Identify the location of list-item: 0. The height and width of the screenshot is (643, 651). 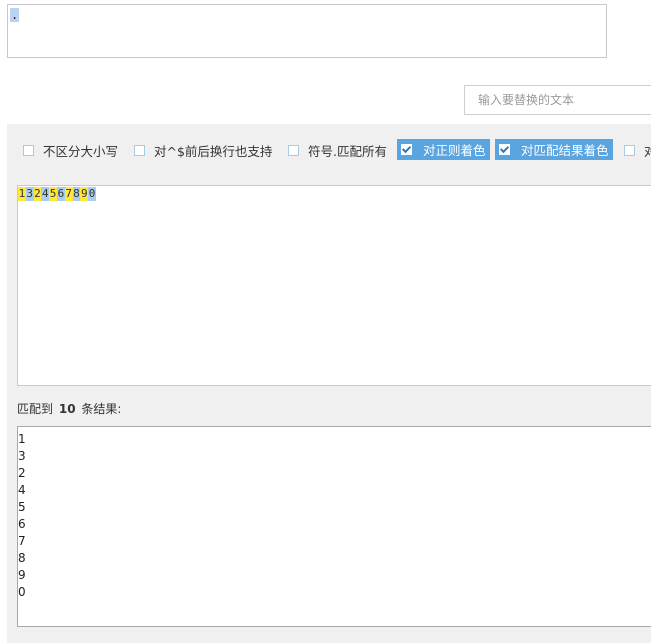
(22, 592).